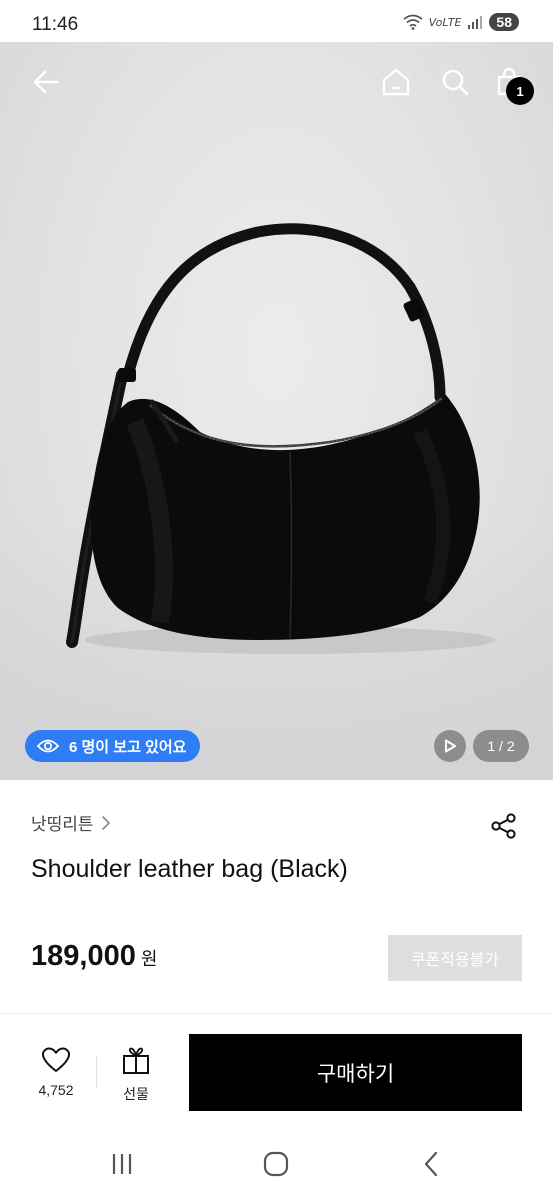 This screenshot has height=1200, width=553. Describe the element at coordinates (475, 22) in the screenshot. I see `signal-icon` at that location.